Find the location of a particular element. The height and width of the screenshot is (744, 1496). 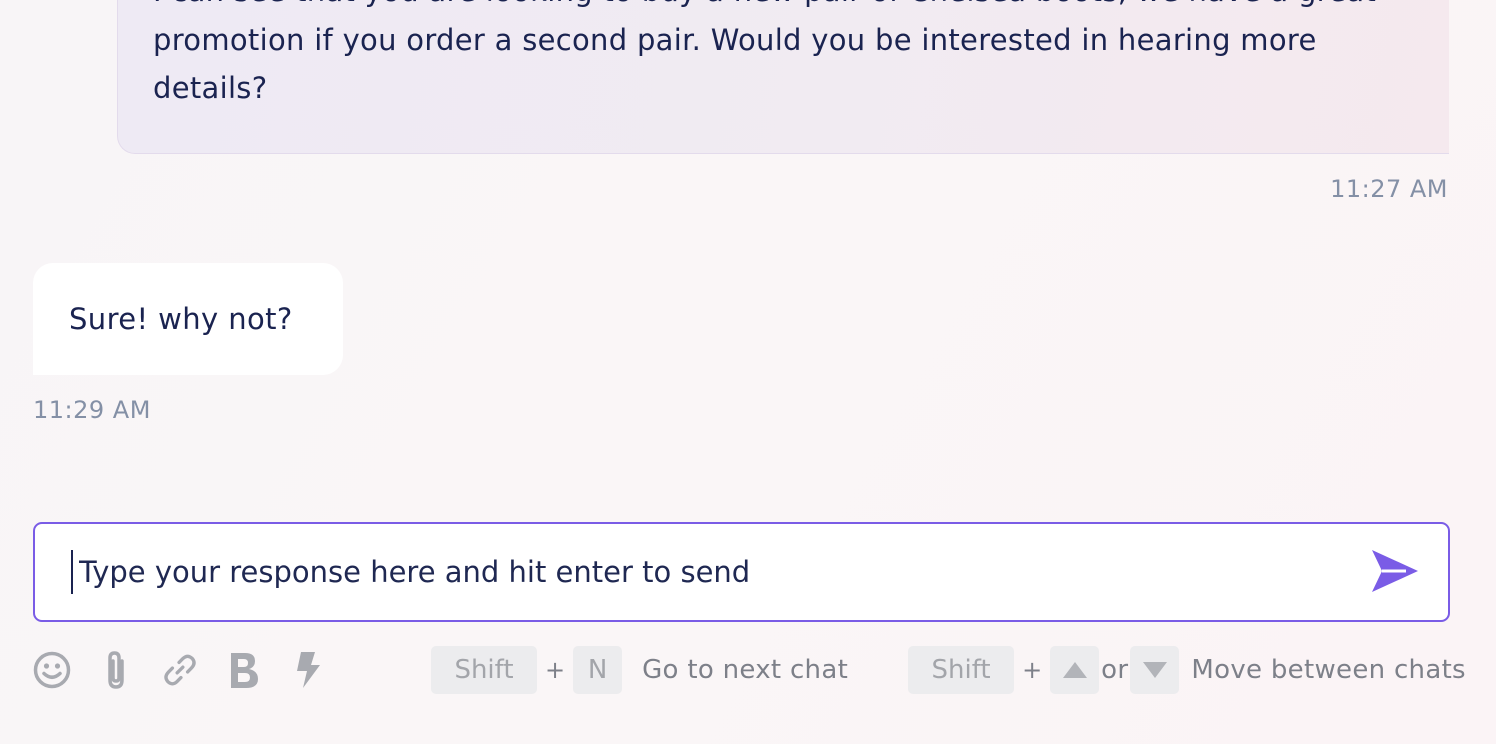

link-icon is located at coordinates (180, 670).